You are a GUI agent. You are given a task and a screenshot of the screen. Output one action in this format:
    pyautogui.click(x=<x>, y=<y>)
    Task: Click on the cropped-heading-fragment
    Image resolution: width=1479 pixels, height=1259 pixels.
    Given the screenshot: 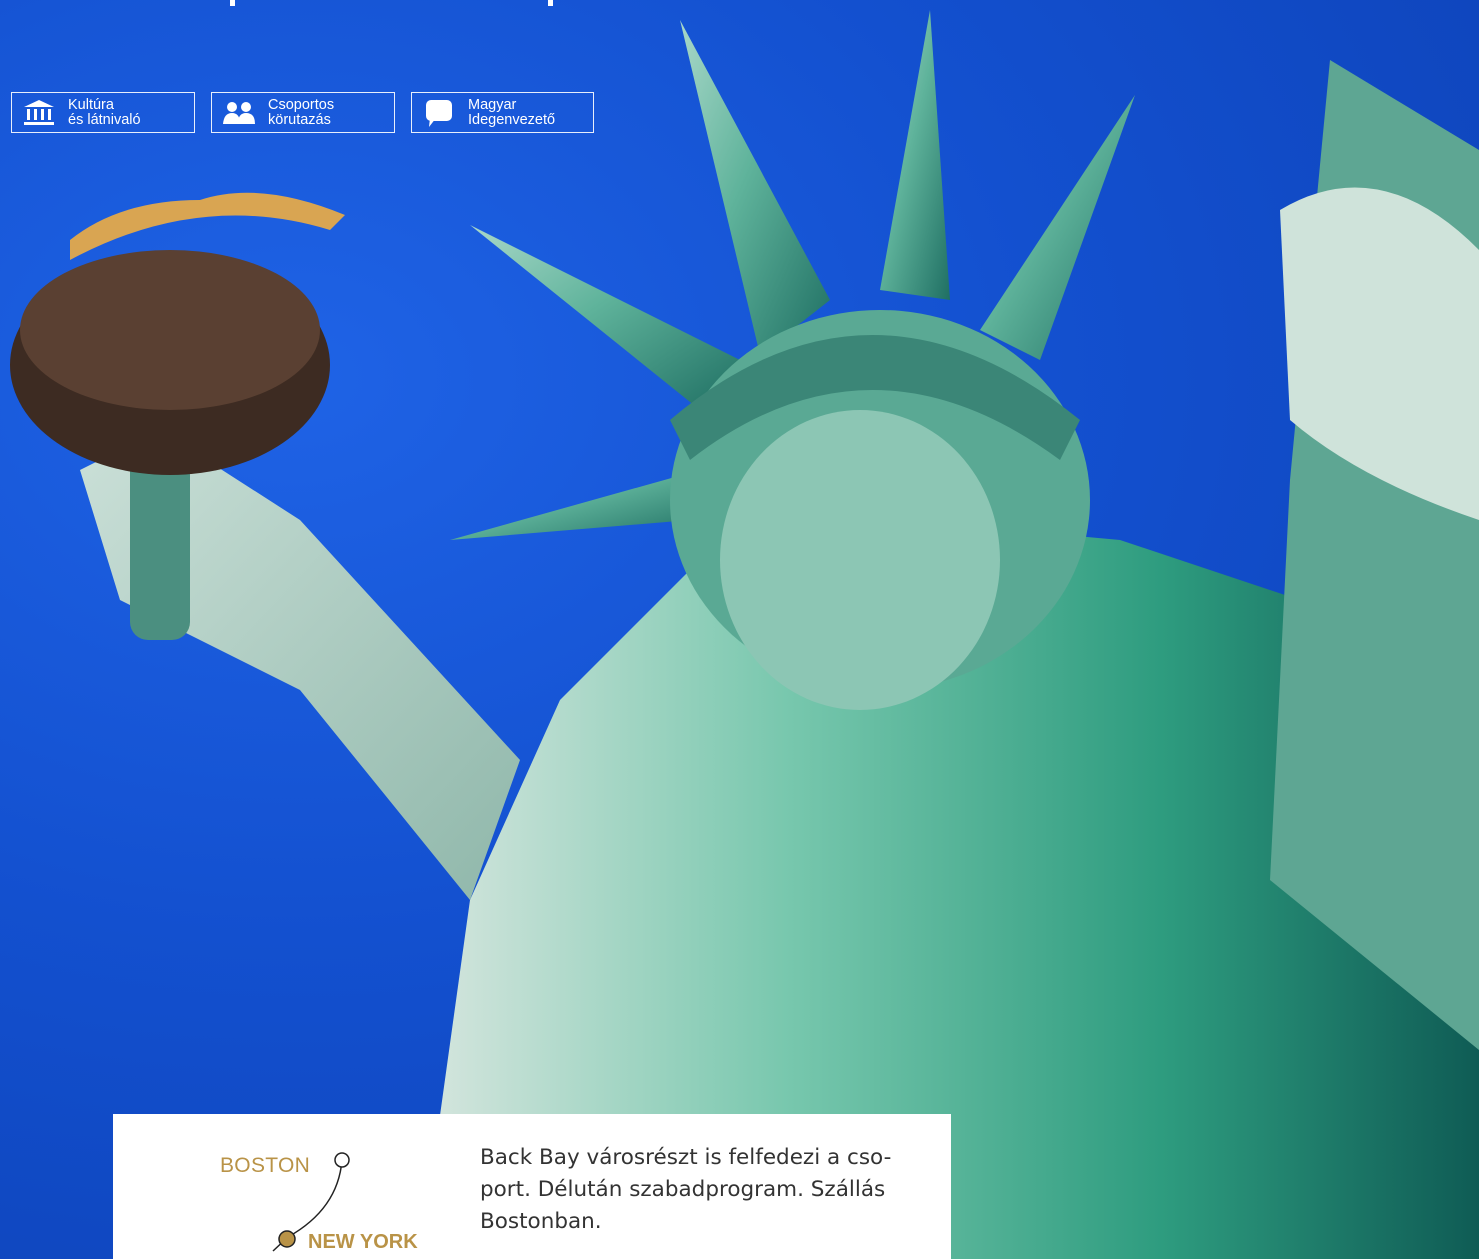 What is the action you would take?
    pyautogui.click(x=390, y=16)
    